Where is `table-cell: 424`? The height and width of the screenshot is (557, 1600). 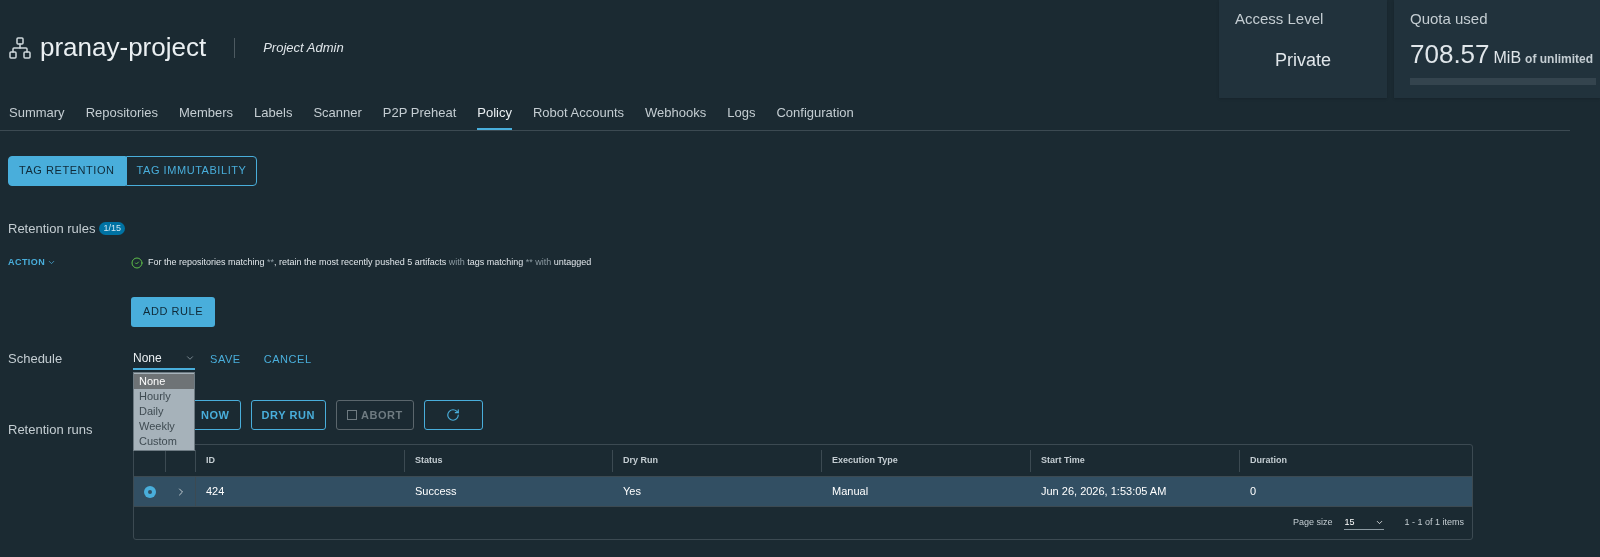
table-cell: 424 is located at coordinates (215, 491).